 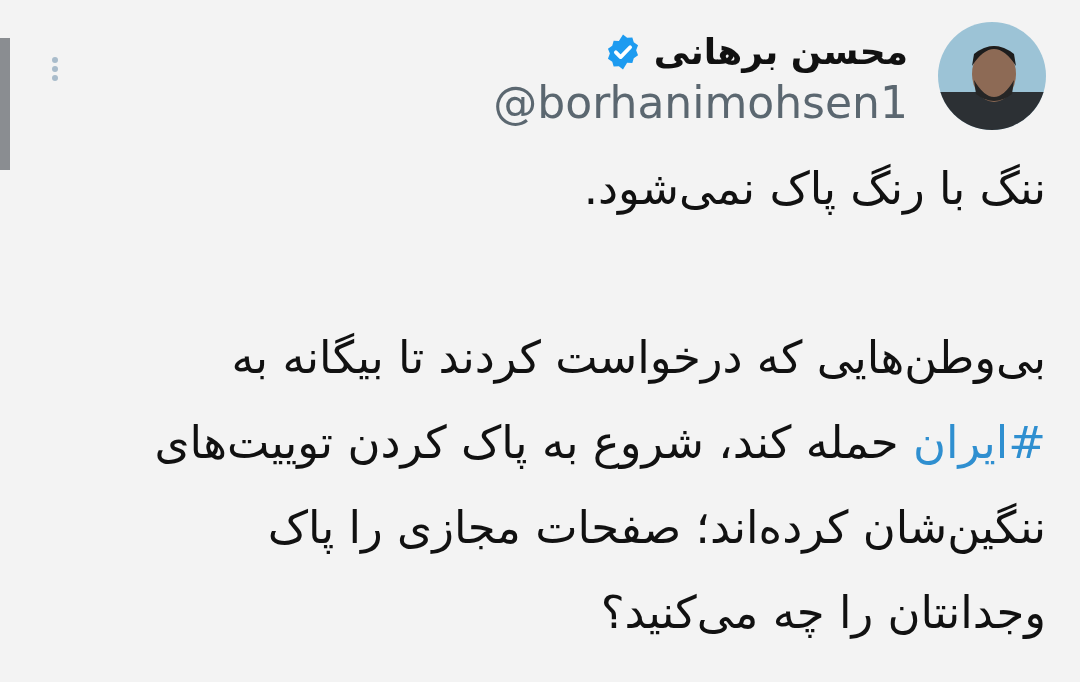 I want to click on tweet-text-line: ننگ با رنگ پاک نمی‌شود., so click(x=814, y=189).